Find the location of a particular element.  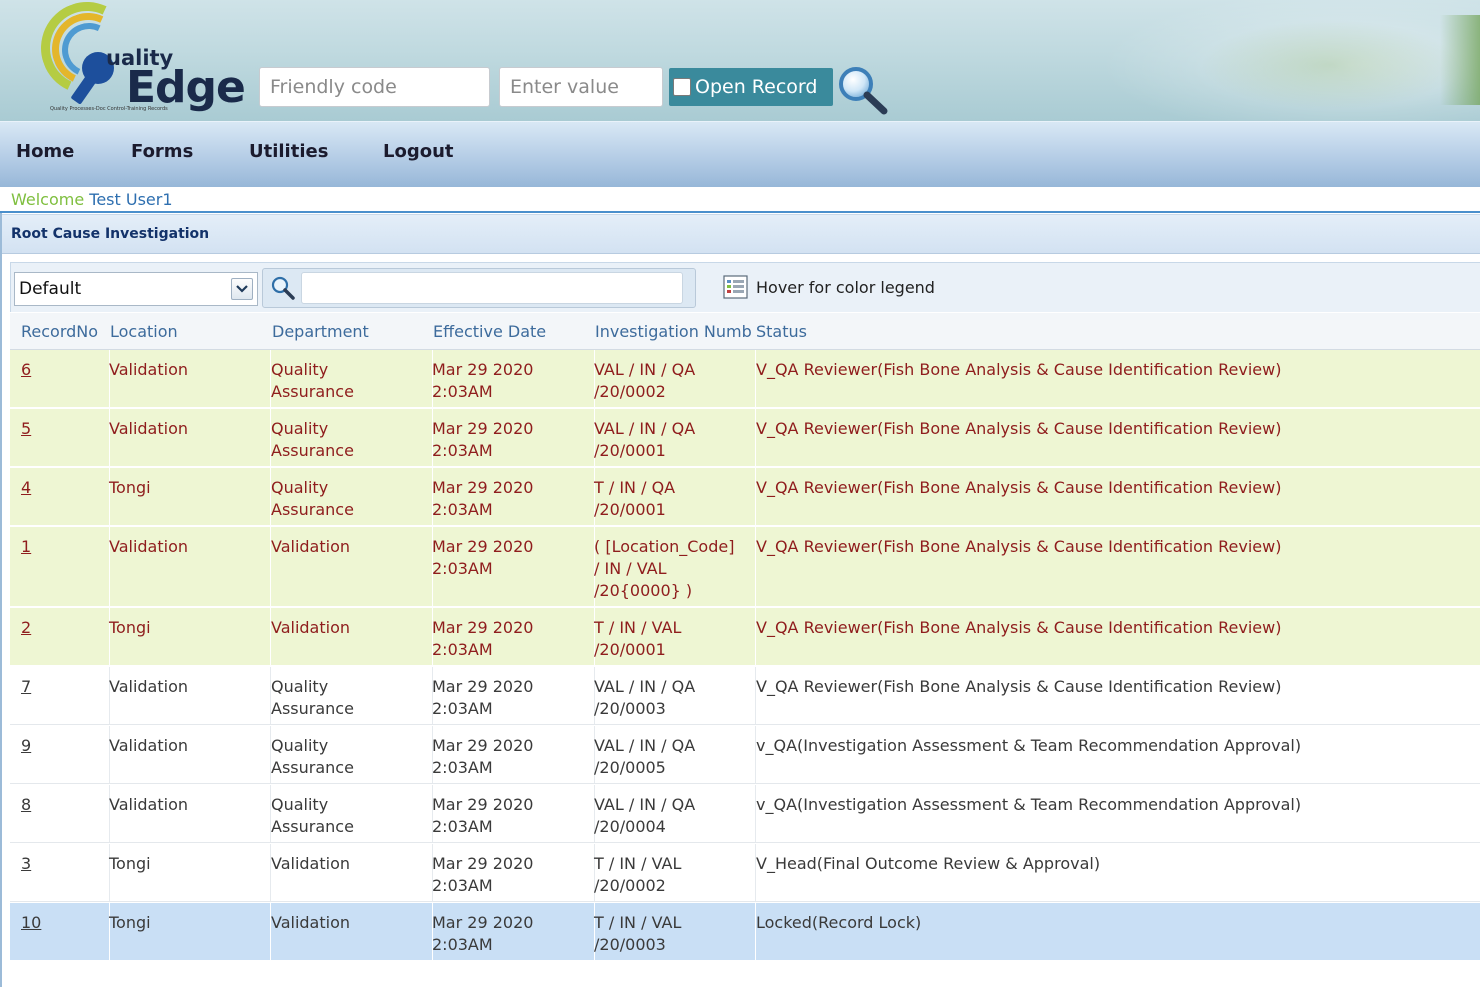

magnifier-icon is located at coordinates (283, 288).